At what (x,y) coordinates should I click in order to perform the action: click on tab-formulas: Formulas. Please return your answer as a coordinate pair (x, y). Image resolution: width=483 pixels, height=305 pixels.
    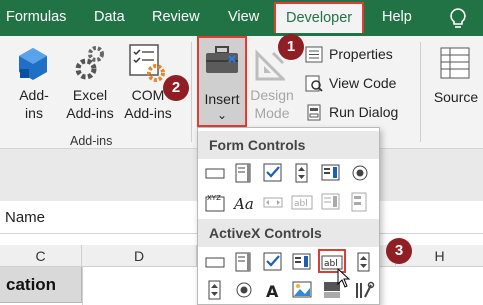
    Looking at the image, I should click on (36, 18).